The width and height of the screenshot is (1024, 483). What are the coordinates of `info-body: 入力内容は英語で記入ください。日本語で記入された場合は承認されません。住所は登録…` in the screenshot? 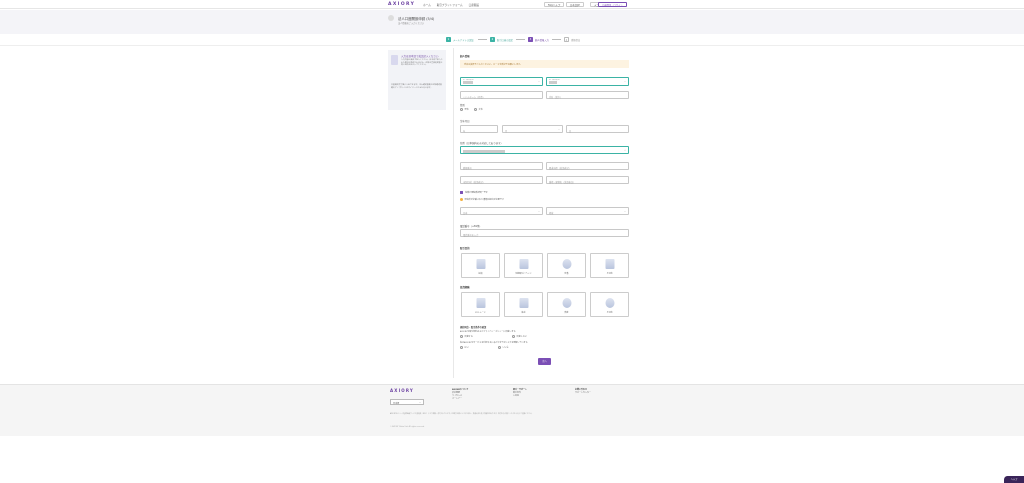 It's located at (422, 63).